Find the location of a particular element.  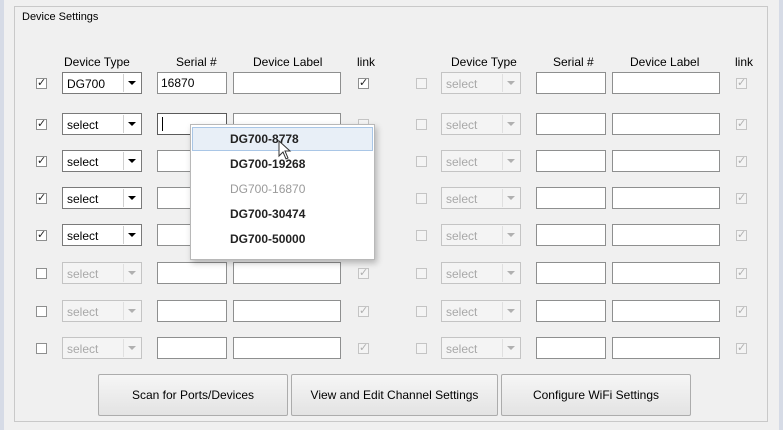

group-title: Device Settings is located at coordinates (60, 17).